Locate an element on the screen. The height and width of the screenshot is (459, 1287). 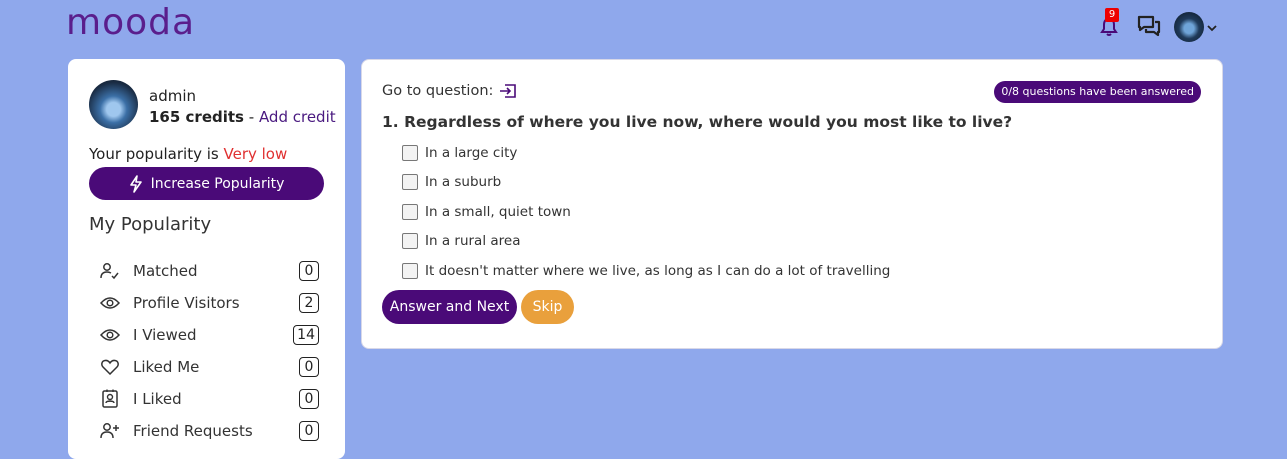
popularity-value: Very low is located at coordinates (255, 154).